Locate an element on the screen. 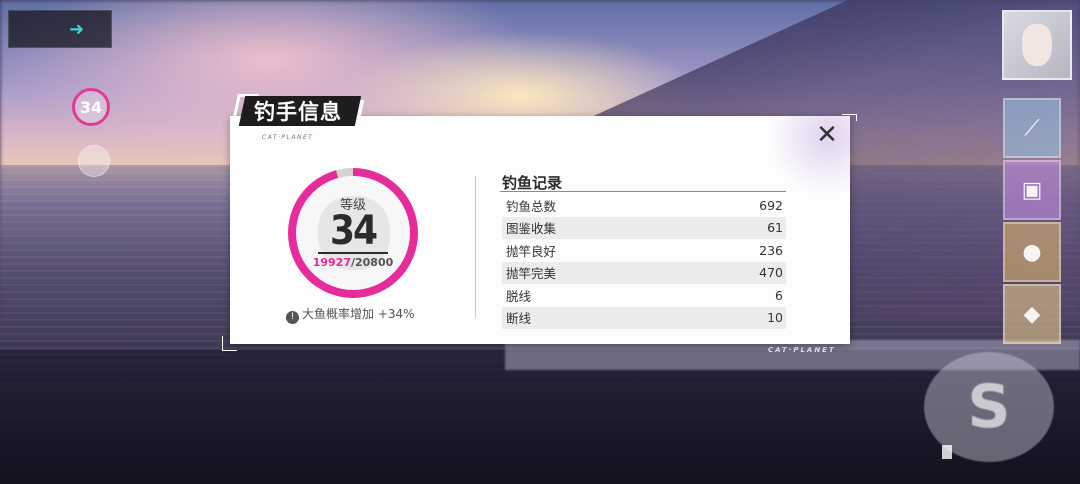 The image size is (1080, 484). table-row: 断线 10 is located at coordinates (644, 317).